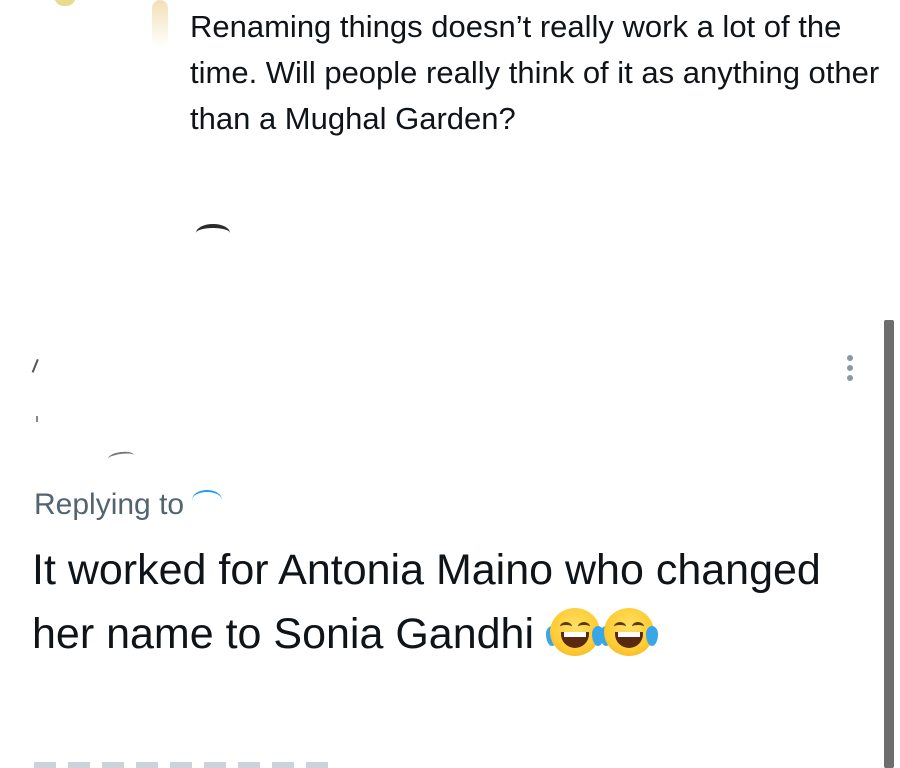  I want to click on parent-avatar-fragment, so click(65, 3).